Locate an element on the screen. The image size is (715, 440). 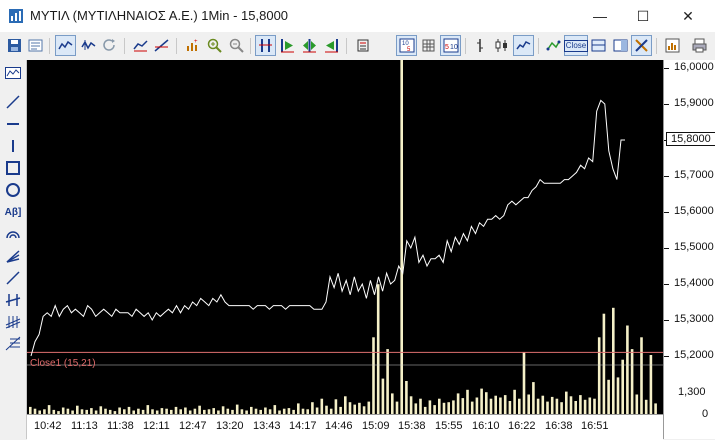
add-study-icon: + is located at coordinates (192, 45).